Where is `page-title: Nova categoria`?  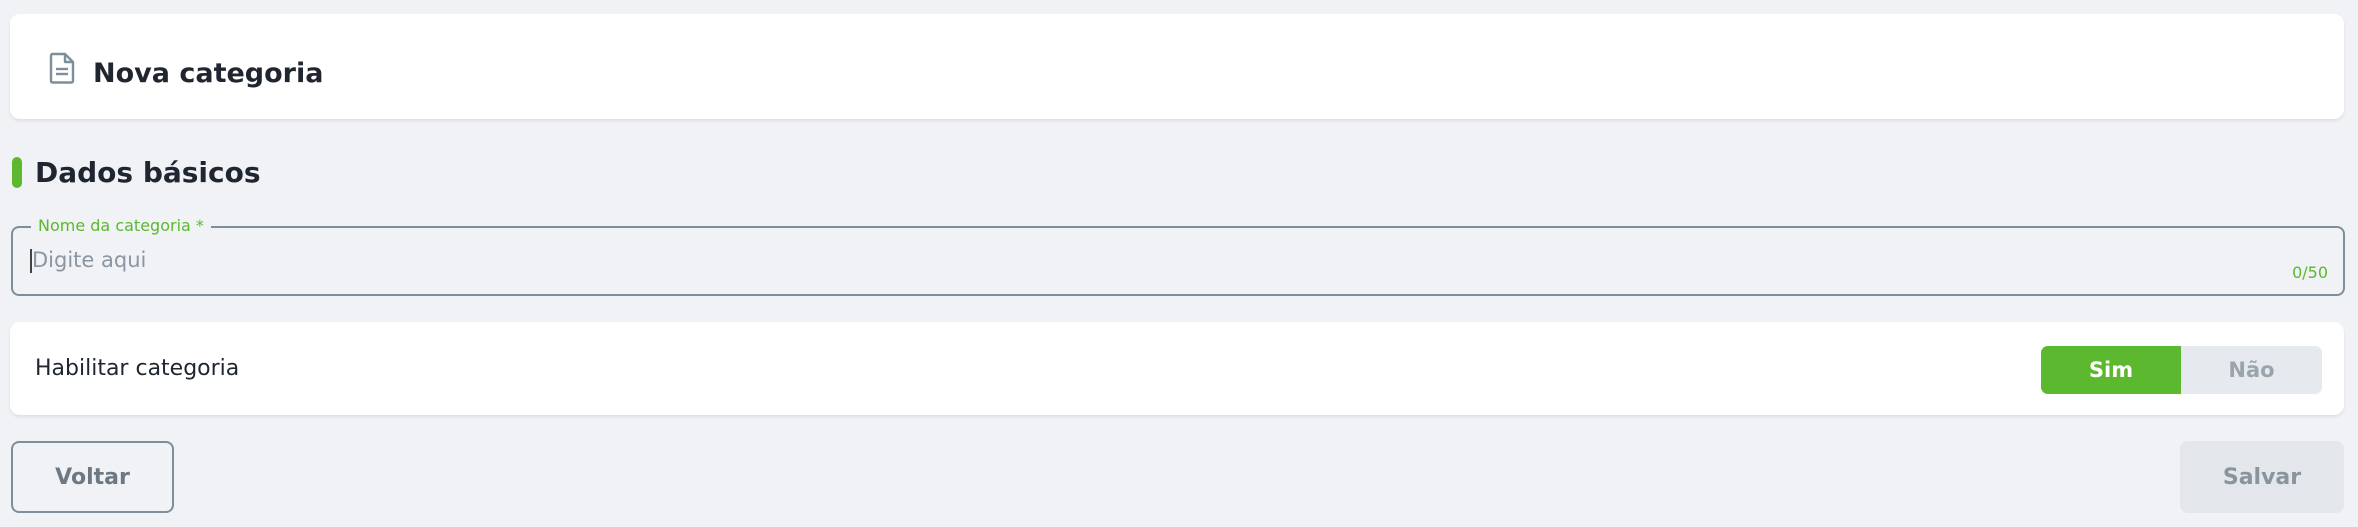
page-title: Nova categoria is located at coordinates (208, 73).